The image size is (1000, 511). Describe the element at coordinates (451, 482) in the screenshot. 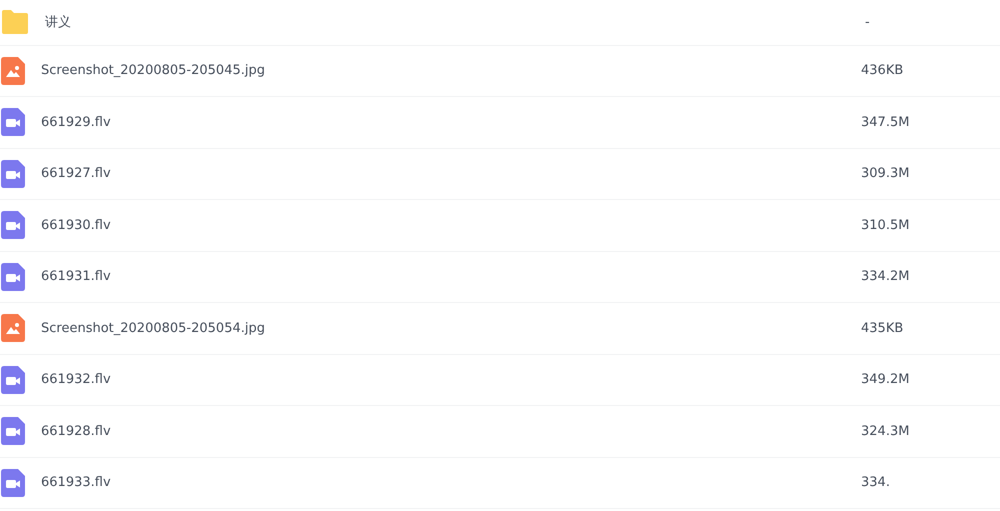

I see `file-name: 661933.flv` at that location.